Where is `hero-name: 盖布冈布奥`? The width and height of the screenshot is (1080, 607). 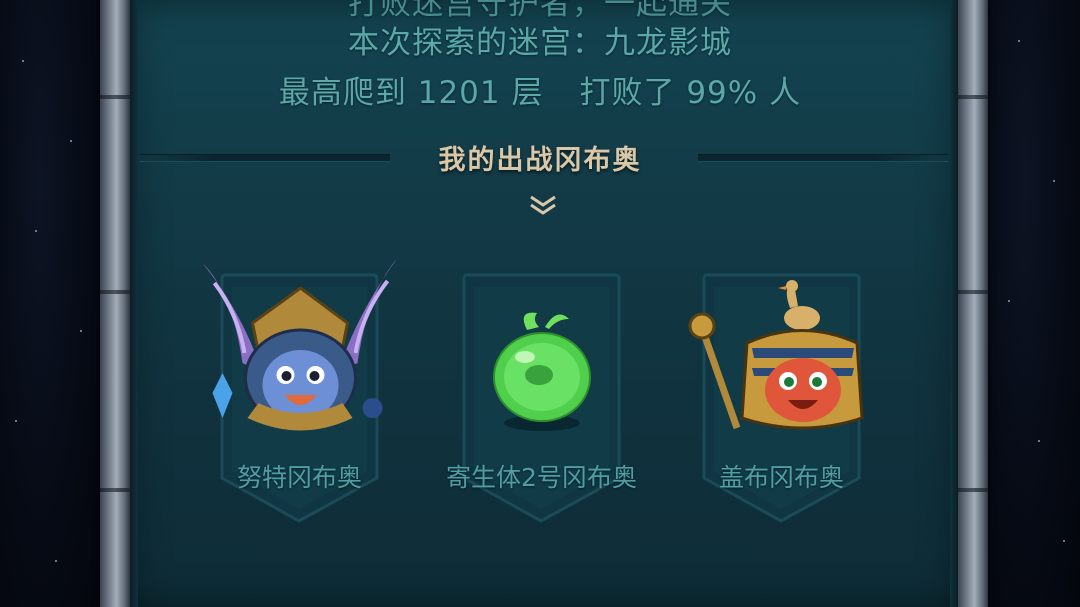
hero-name: 盖布冈布奥 is located at coordinates (781, 477).